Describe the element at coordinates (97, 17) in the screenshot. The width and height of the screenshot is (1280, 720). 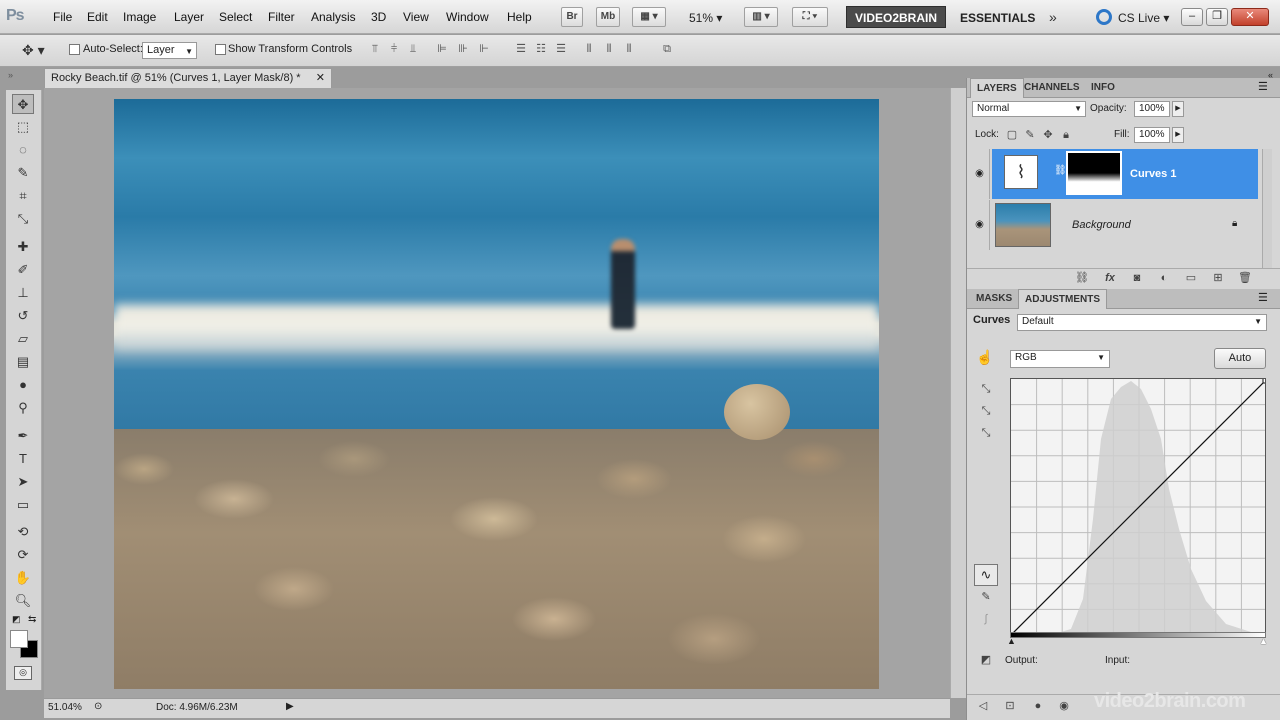
I see `menu-edit: Edit` at that location.